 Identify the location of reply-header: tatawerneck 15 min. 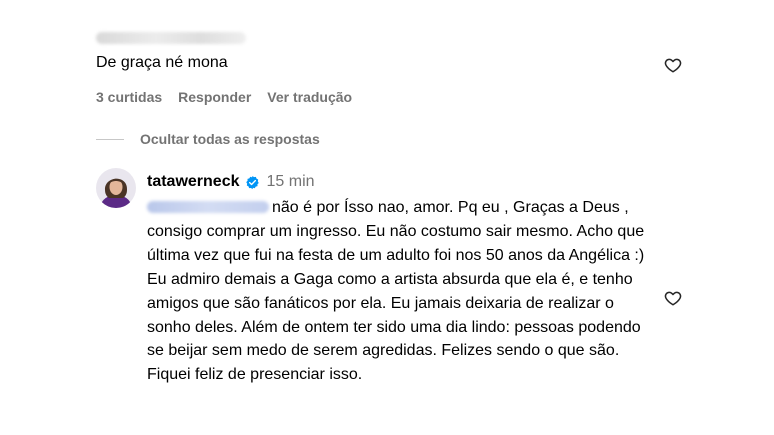
(231, 182).